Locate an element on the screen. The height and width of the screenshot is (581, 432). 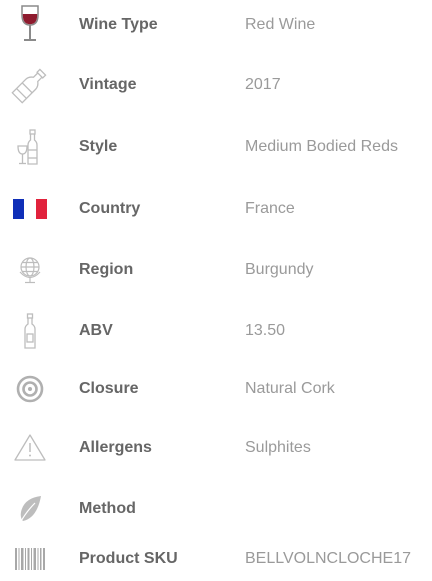
attribute-label: Style is located at coordinates (98, 146).